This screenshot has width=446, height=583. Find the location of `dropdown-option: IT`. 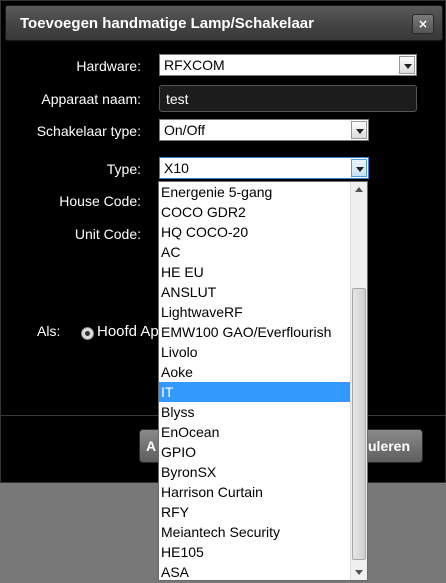

dropdown-option: IT is located at coordinates (255, 392).